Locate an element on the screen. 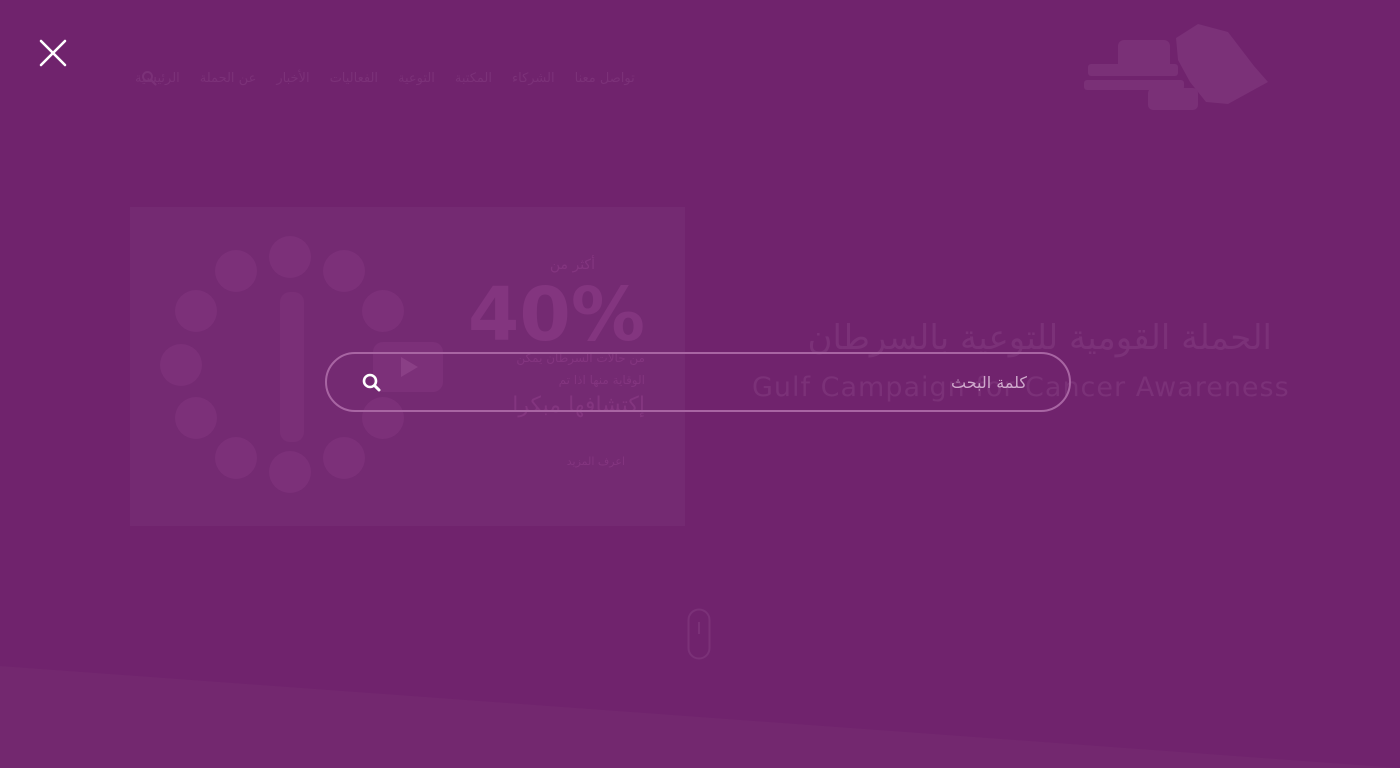 The image size is (1400, 768). close-icon is located at coordinates (53, 53).